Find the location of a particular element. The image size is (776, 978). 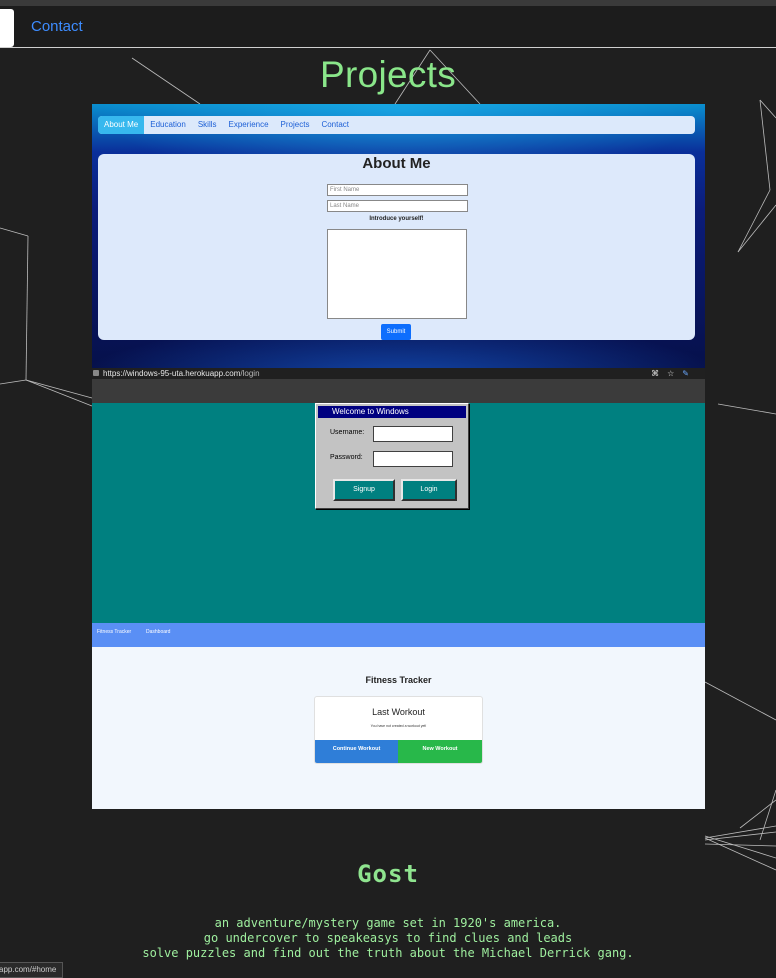

password-label: Password: is located at coordinates (346, 457).